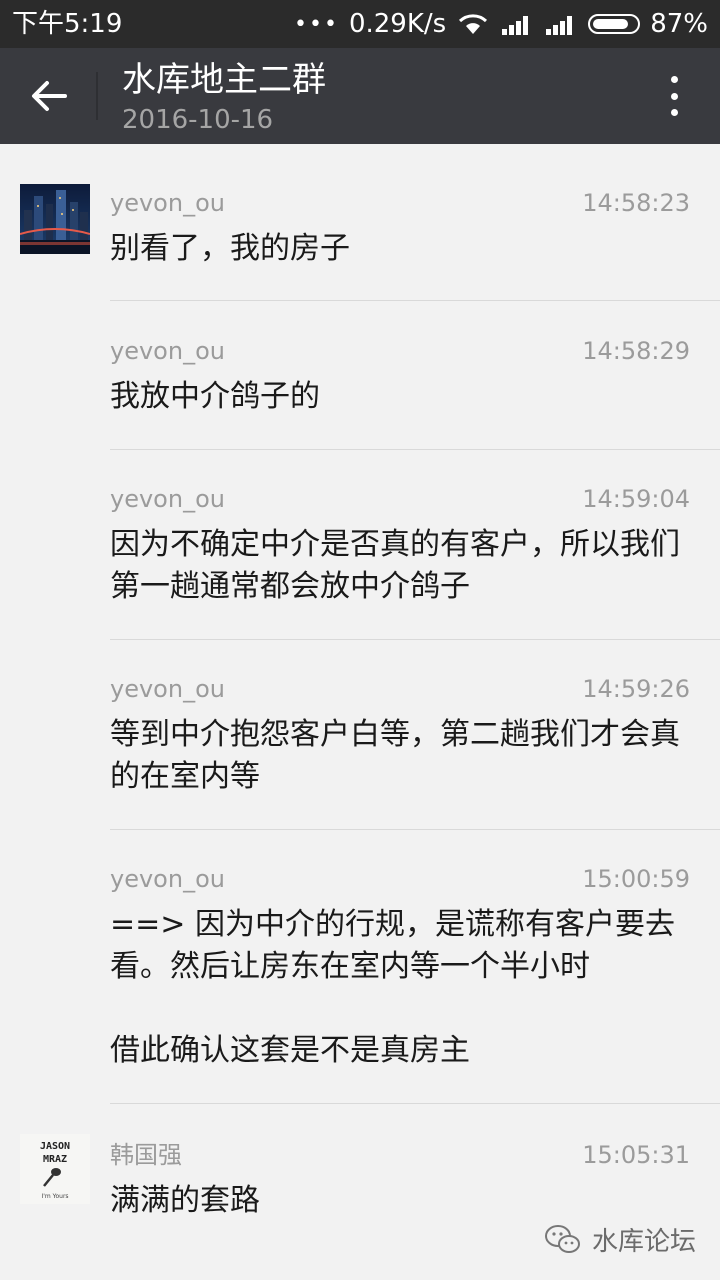 The width and height of the screenshot is (720, 1280). What do you see at coordinates (54, 1196) in the screenshot?
I see `avatar-line3: I'm Yours` at bounding box center [54, 1196].